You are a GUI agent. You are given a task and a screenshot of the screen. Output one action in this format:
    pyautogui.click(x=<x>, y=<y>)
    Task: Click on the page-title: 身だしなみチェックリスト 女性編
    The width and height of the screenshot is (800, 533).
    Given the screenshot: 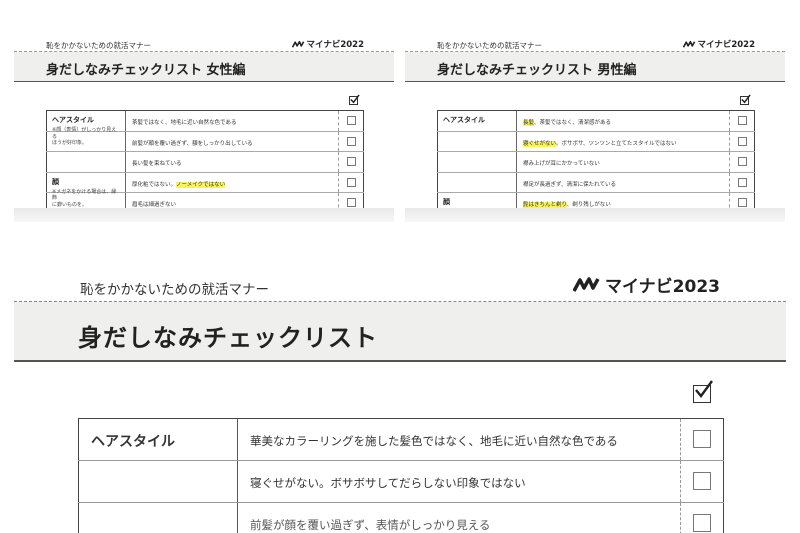 What is the action you would take?
    pyautogui.click(x=146, y=70)
    